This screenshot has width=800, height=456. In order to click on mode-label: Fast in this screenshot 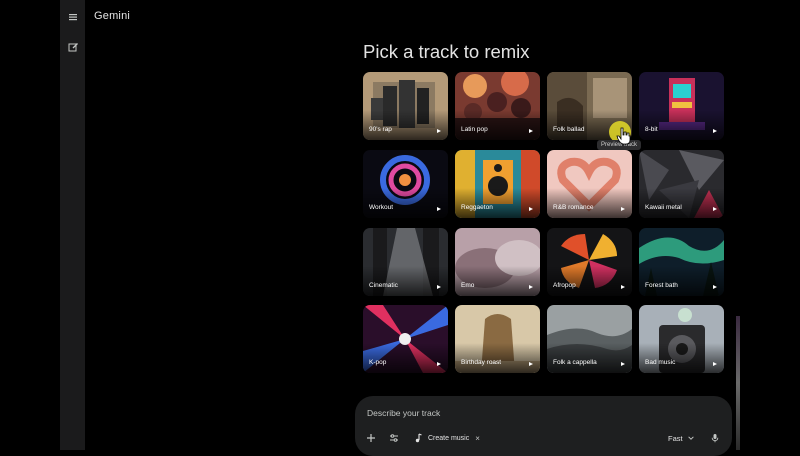, I will do `click(675, 438)`.